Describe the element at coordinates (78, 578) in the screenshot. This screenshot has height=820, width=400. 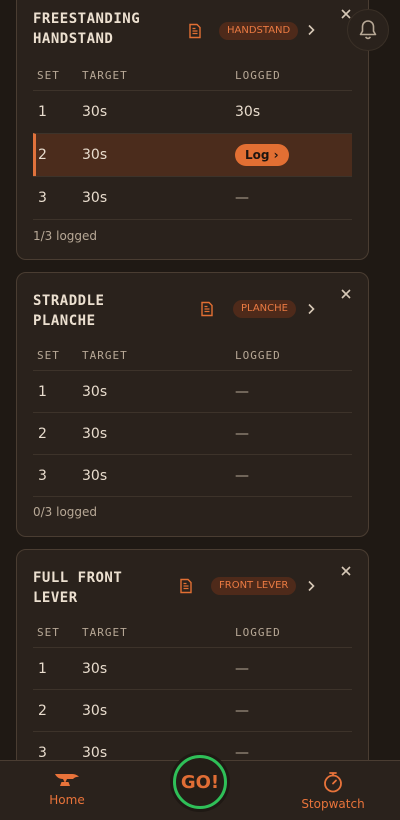
I see `exercise-title-line: FULL FRONT` at that location.